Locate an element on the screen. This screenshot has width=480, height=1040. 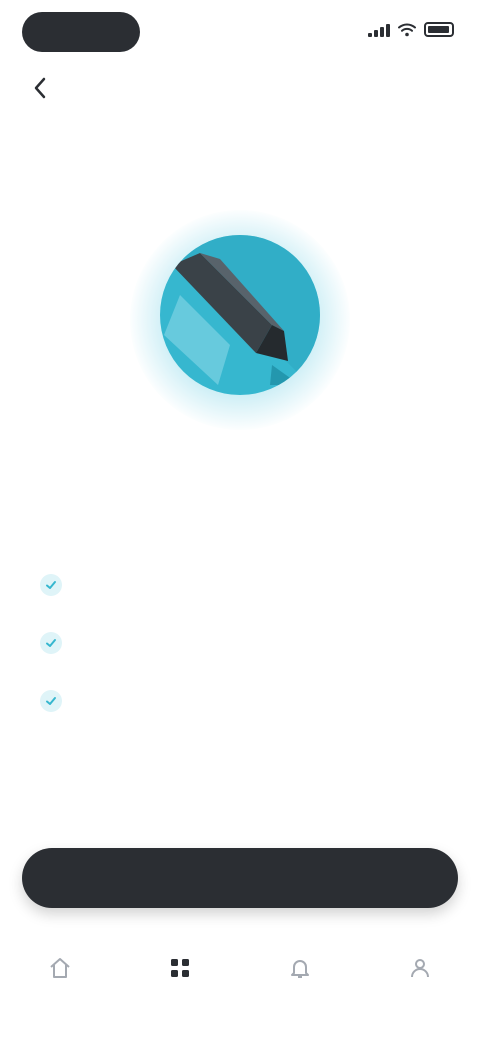
rocket-icon is located at coordinates (240, 315).